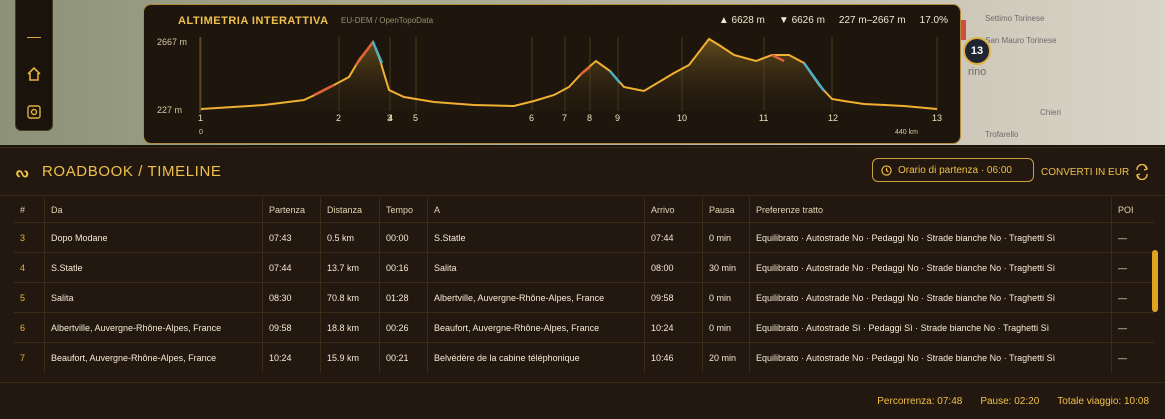  Describe the element at coordinates (153, 357) in the screenshot. I see `from-cell: Beaufort, Auvergne-Rhône-Alpes, France` at that location.